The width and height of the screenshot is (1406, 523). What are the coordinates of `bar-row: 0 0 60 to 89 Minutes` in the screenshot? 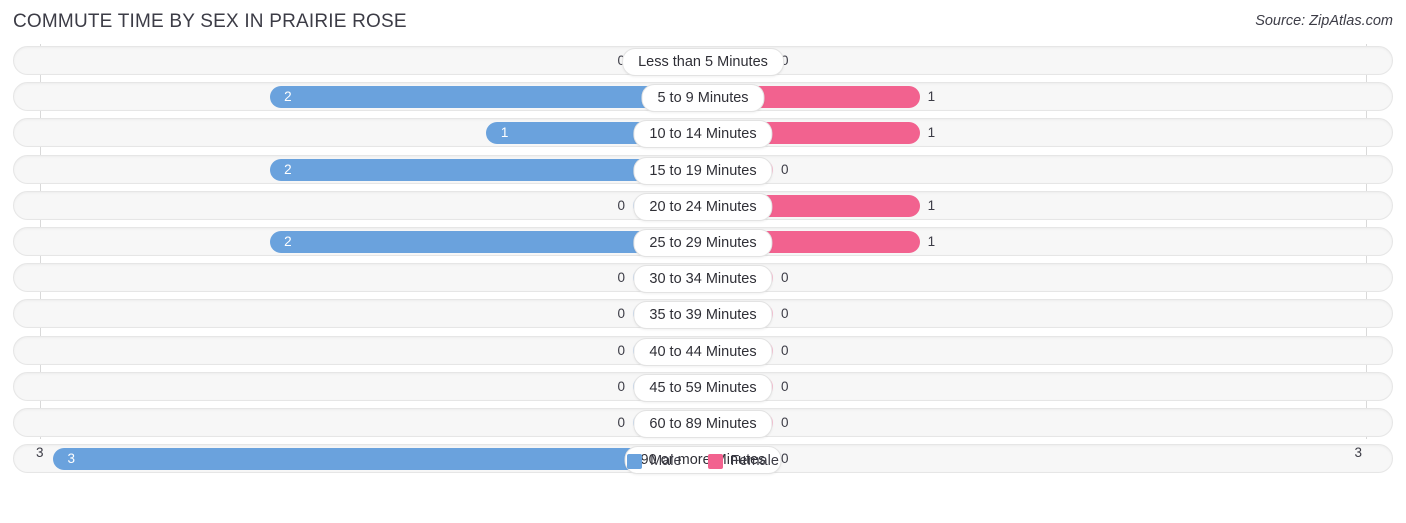 It's located at (703, 424).